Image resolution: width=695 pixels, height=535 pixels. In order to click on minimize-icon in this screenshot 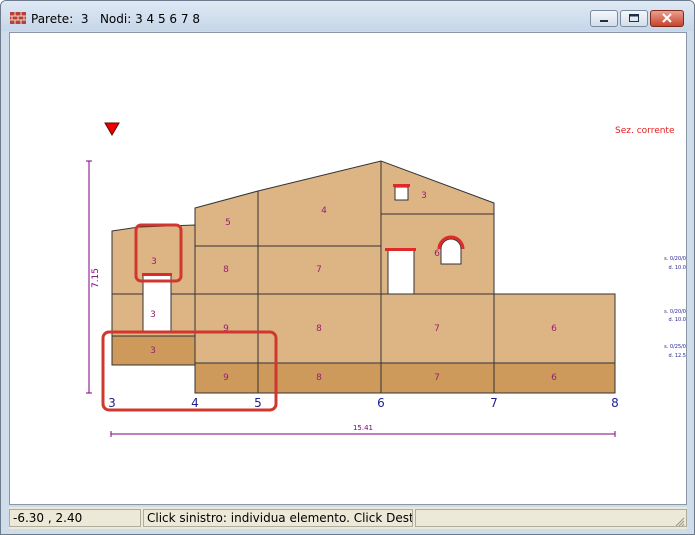, I will do `click(604, 21)`.